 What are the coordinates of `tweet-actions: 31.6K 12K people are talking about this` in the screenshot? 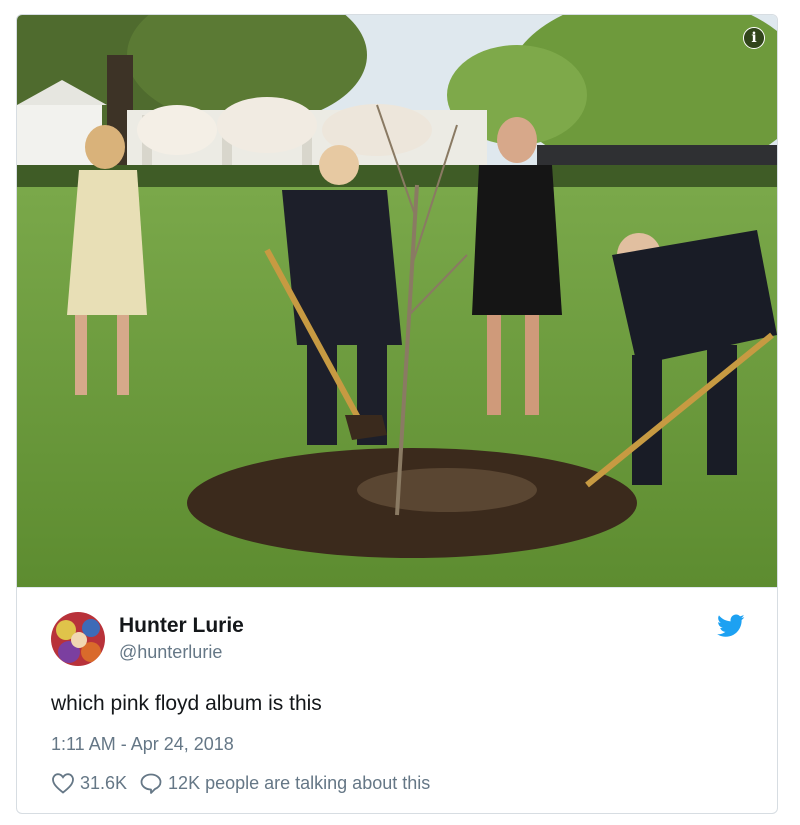 It's located at (240, 783).